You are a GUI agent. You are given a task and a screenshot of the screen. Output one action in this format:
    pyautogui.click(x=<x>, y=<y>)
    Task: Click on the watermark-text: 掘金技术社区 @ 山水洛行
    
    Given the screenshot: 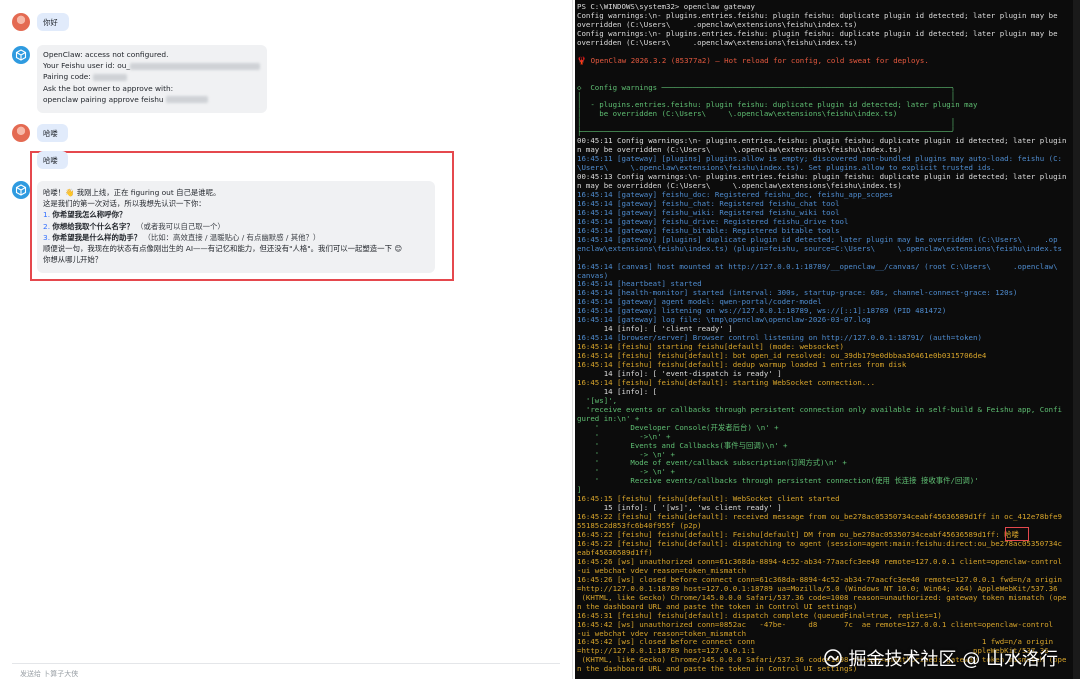 What is the action you would take?
    pyautogui.click(x=953, y=659)
    